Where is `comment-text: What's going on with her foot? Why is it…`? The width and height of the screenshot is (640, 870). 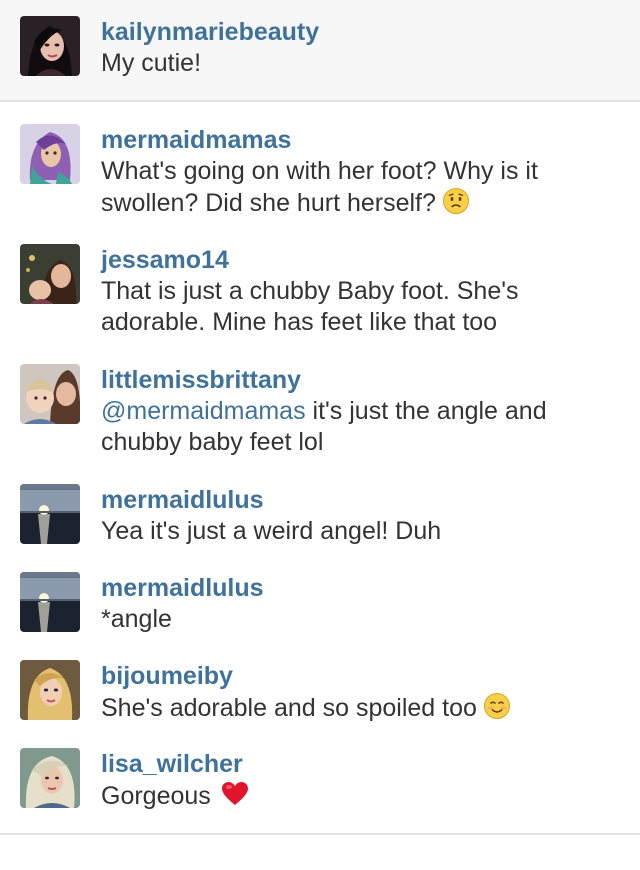 comment-text: What's going on with her foot? Why is it… is located at coordinates (356, 187).